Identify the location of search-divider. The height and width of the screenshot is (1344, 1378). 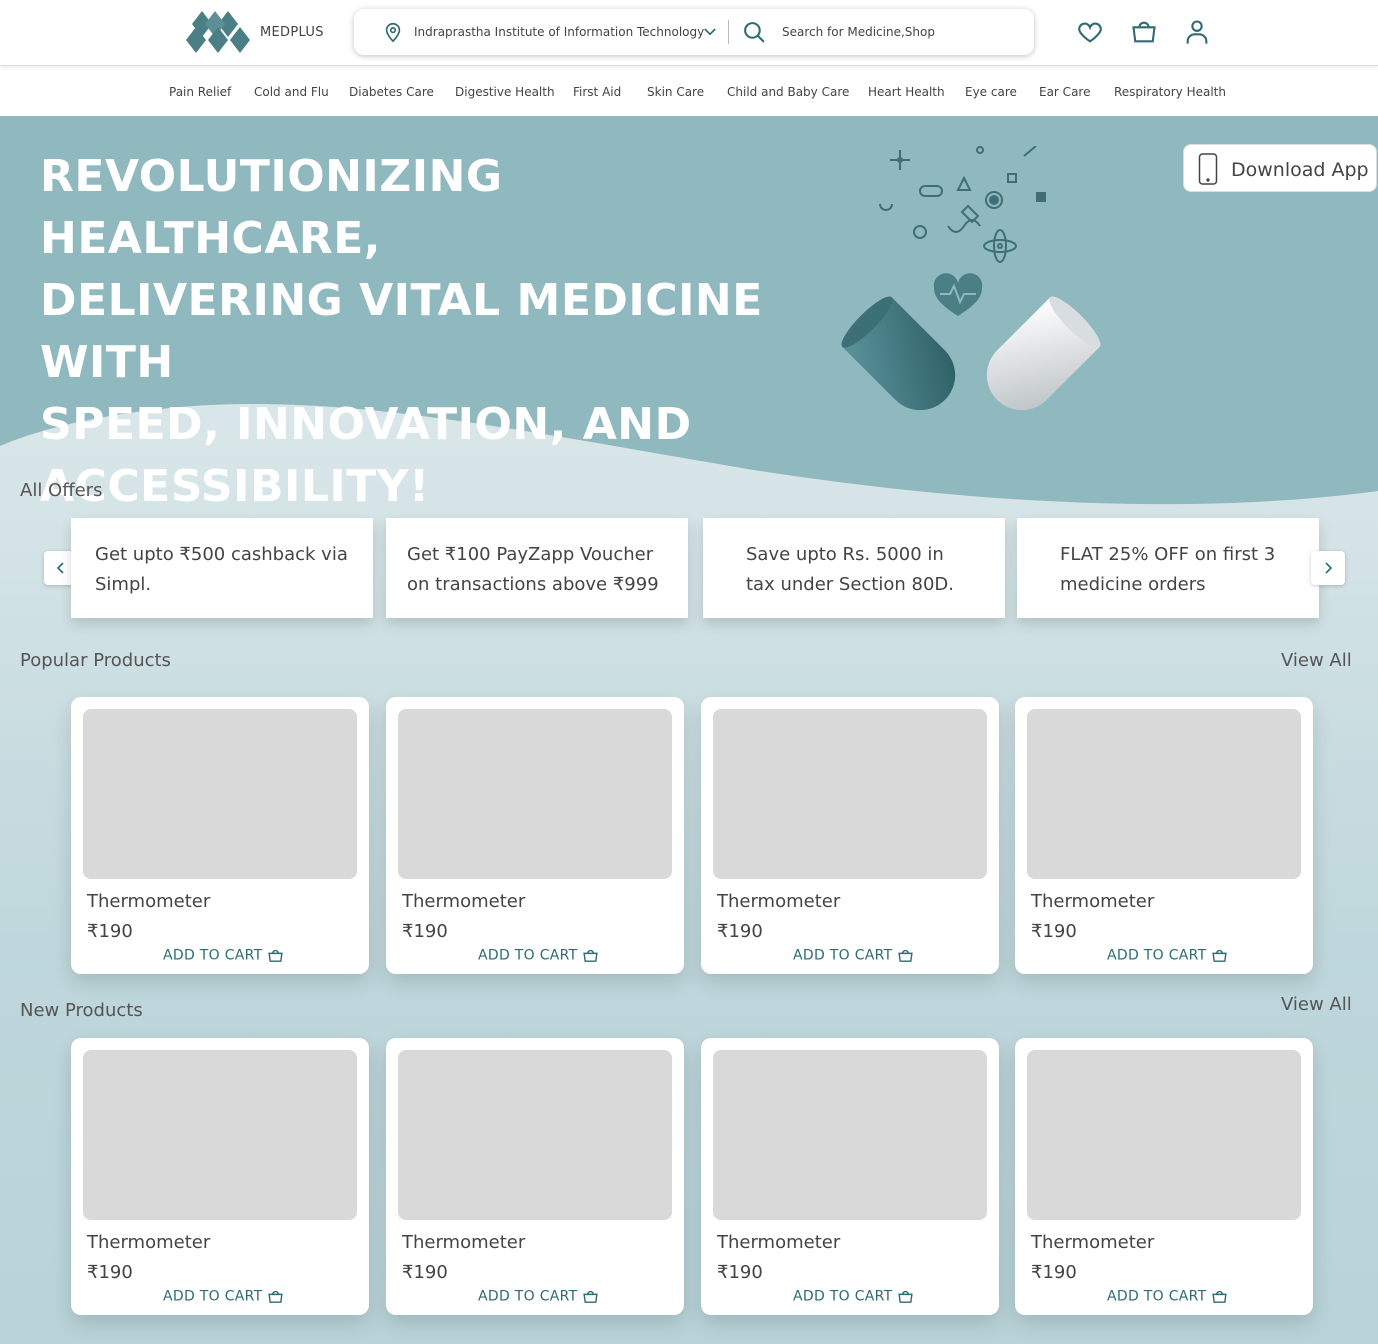
(728, 32).